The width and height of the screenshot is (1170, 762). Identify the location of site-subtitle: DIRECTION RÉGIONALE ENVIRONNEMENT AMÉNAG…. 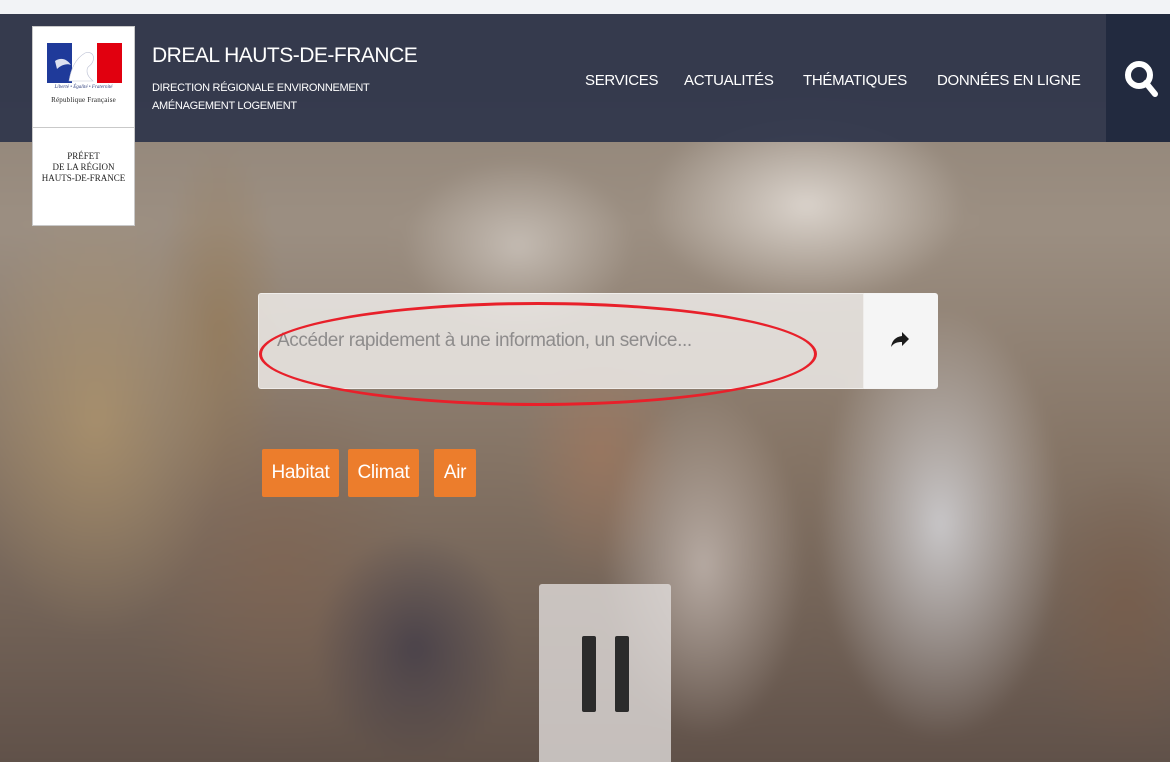
(261, 97).